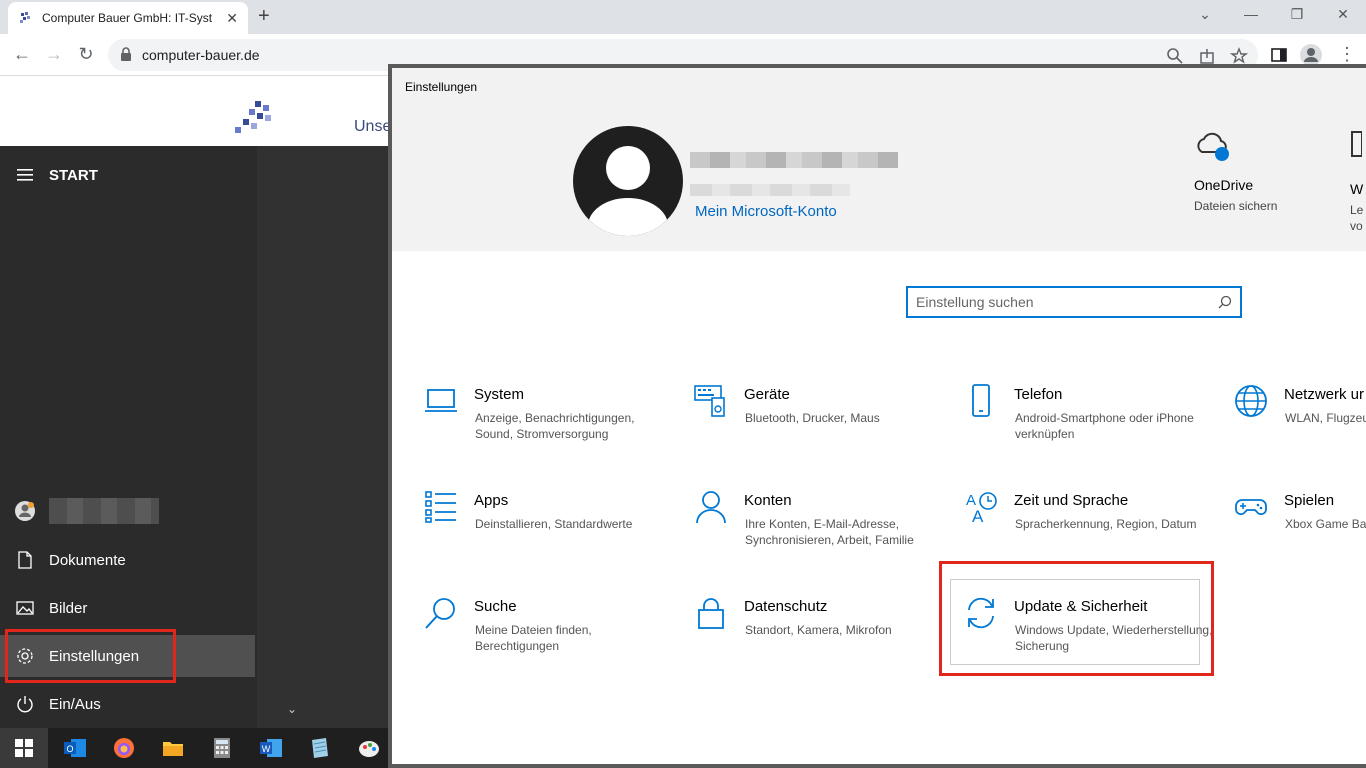  Describe the element at coordinates (1357, 210) in the screenshot. I see `peek-sub1: Le` at that location.